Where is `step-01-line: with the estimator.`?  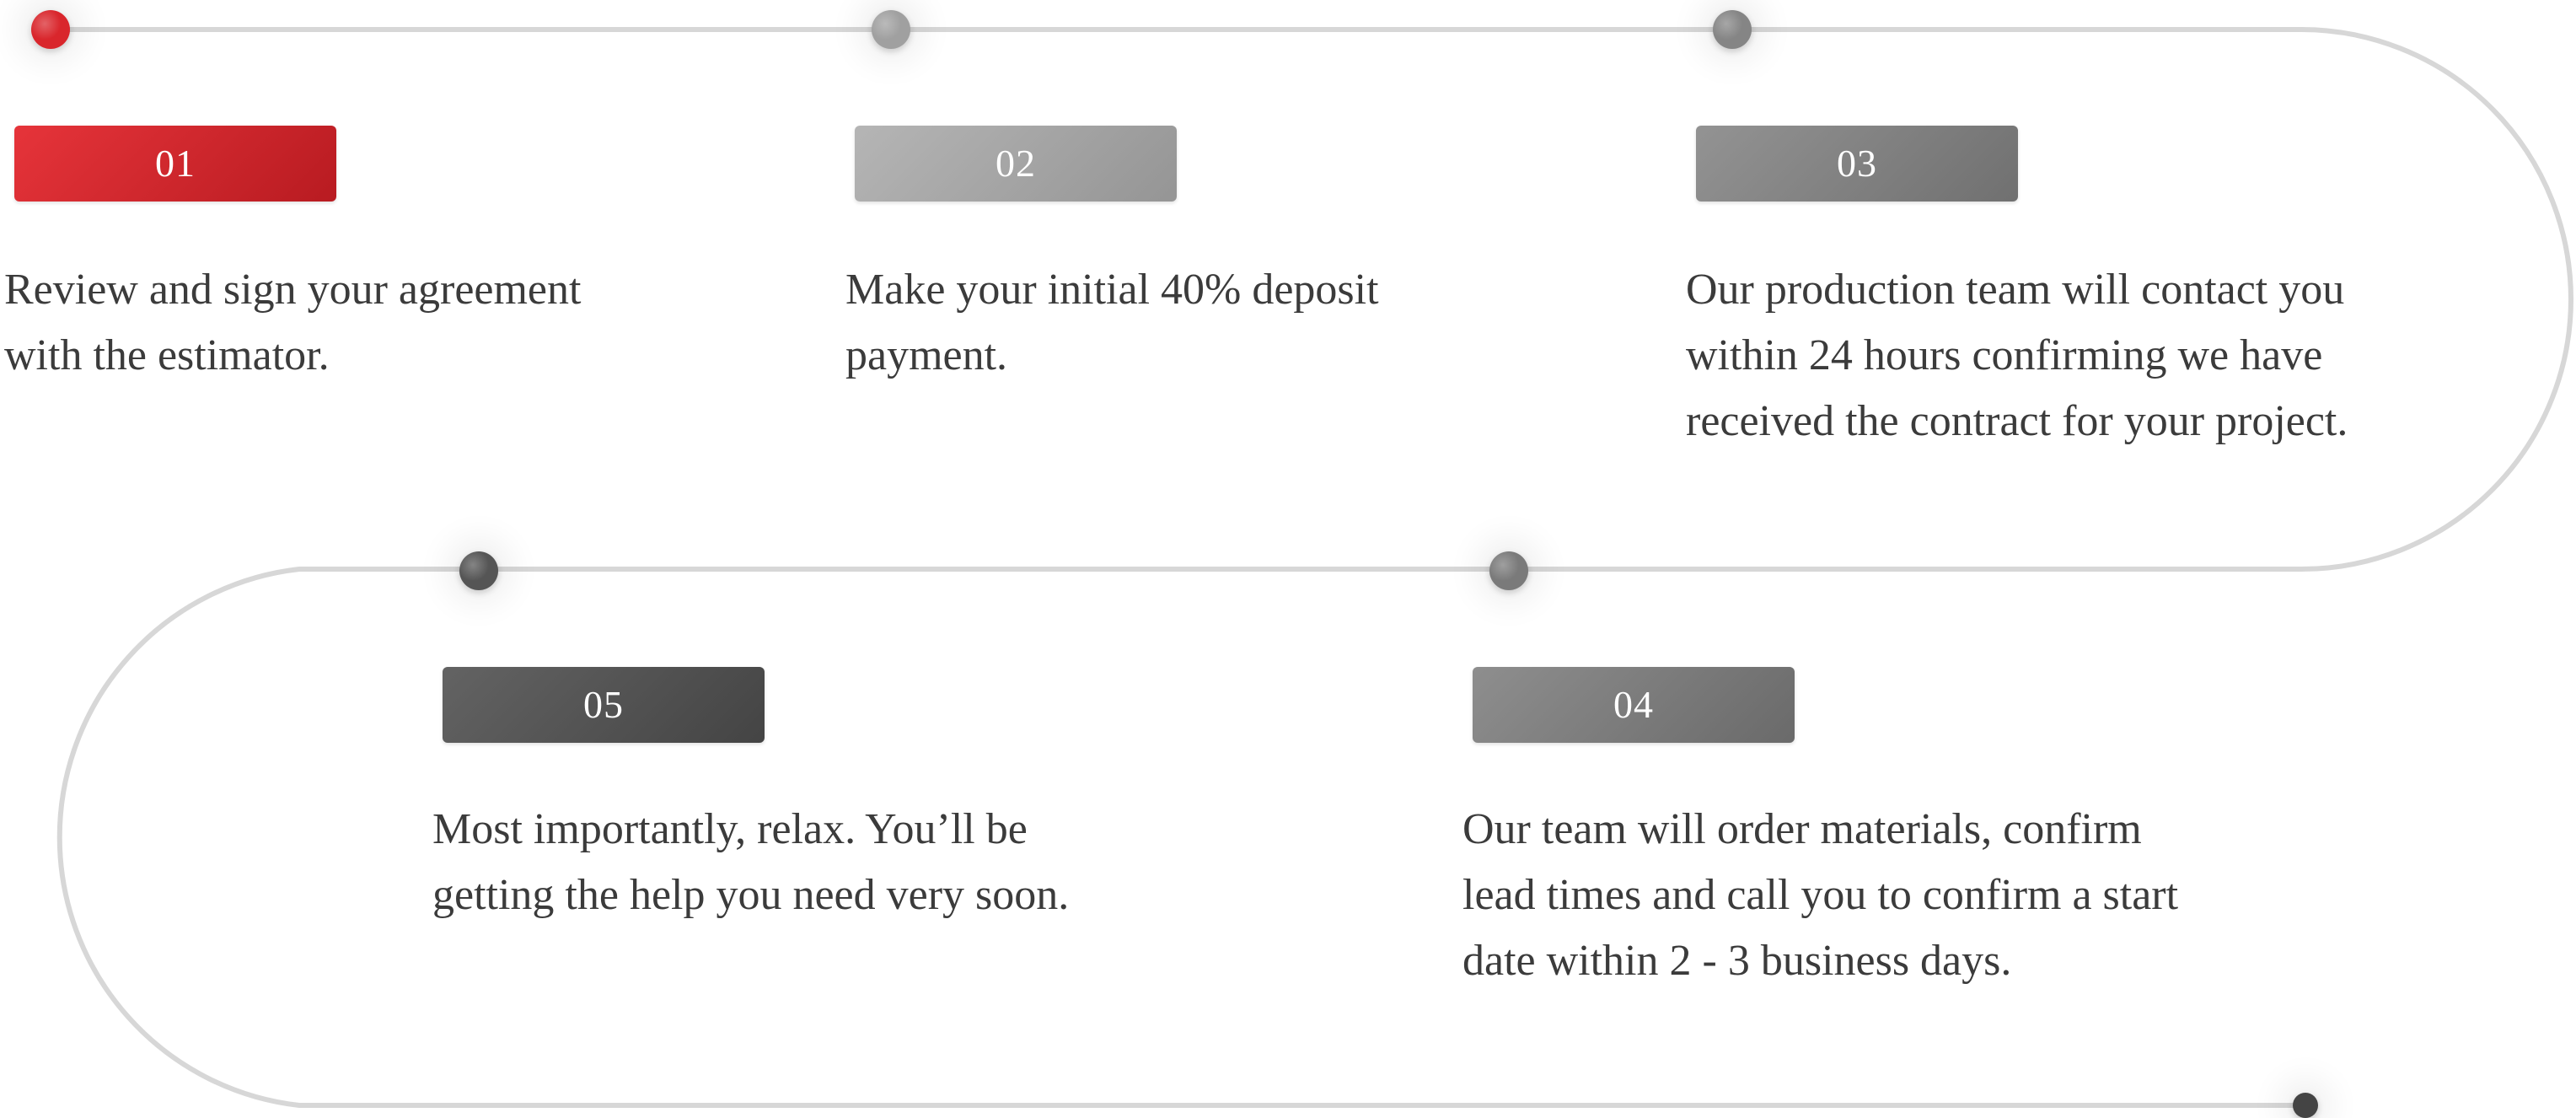 step-01-line: with the estimator. is located at coordinates (167, 355).